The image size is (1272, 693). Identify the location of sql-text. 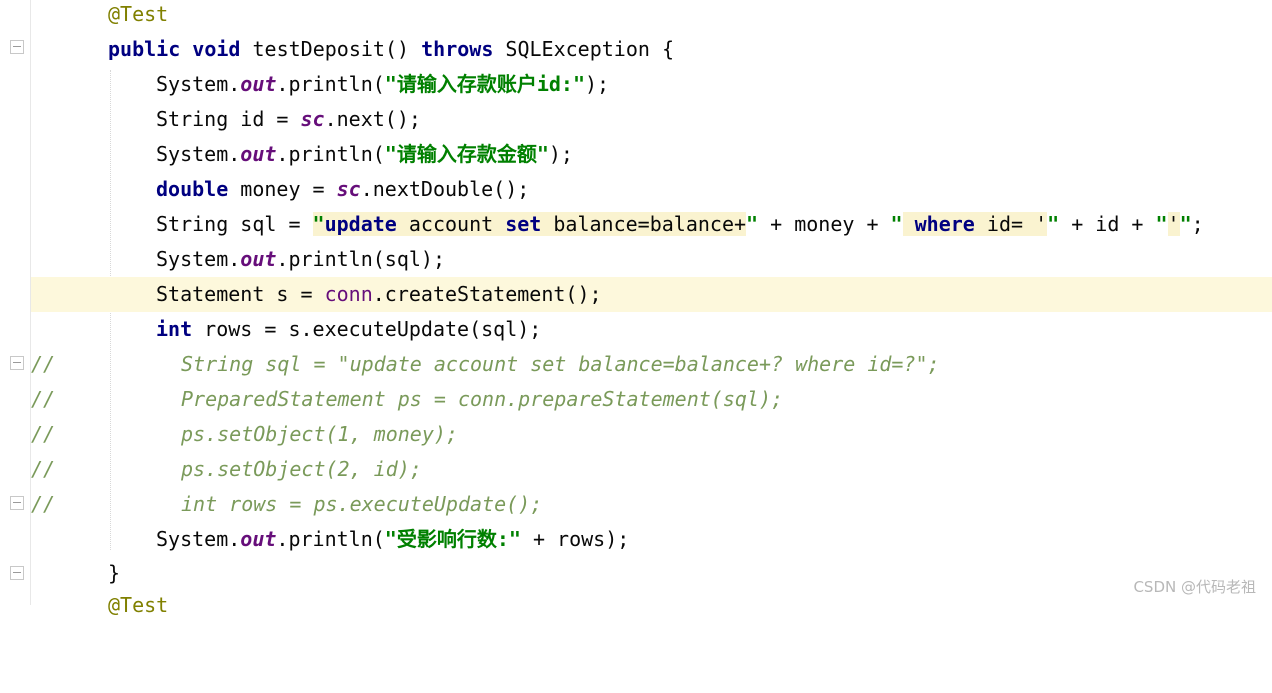
(908, 224).